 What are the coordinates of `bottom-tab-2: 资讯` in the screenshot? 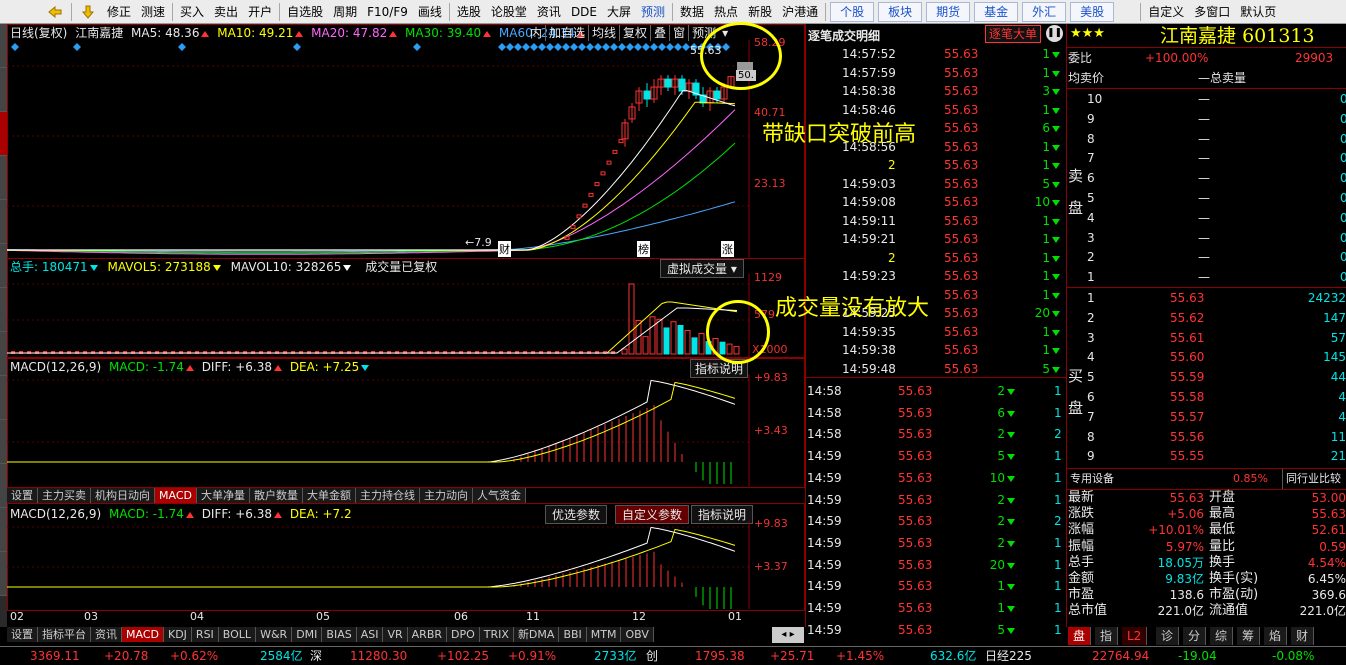 It's located at (106, 634).